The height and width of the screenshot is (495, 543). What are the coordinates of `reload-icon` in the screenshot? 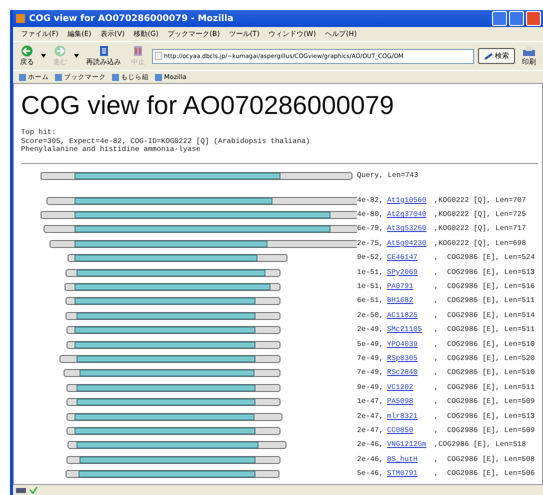 It's located at (104, 51).